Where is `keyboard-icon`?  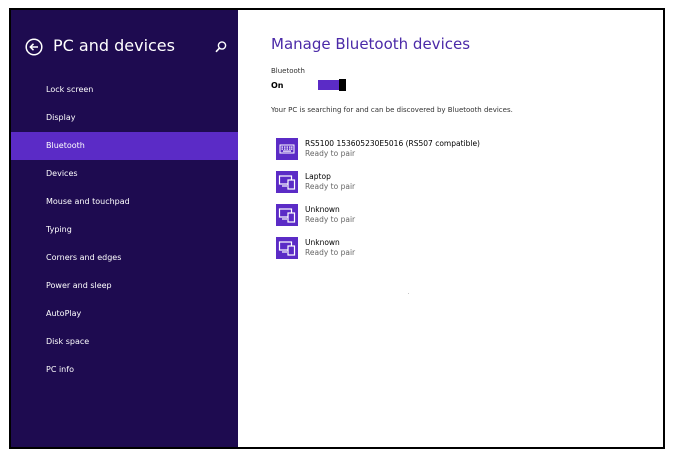 keyboard-icon is located at coordinates (287, 149).